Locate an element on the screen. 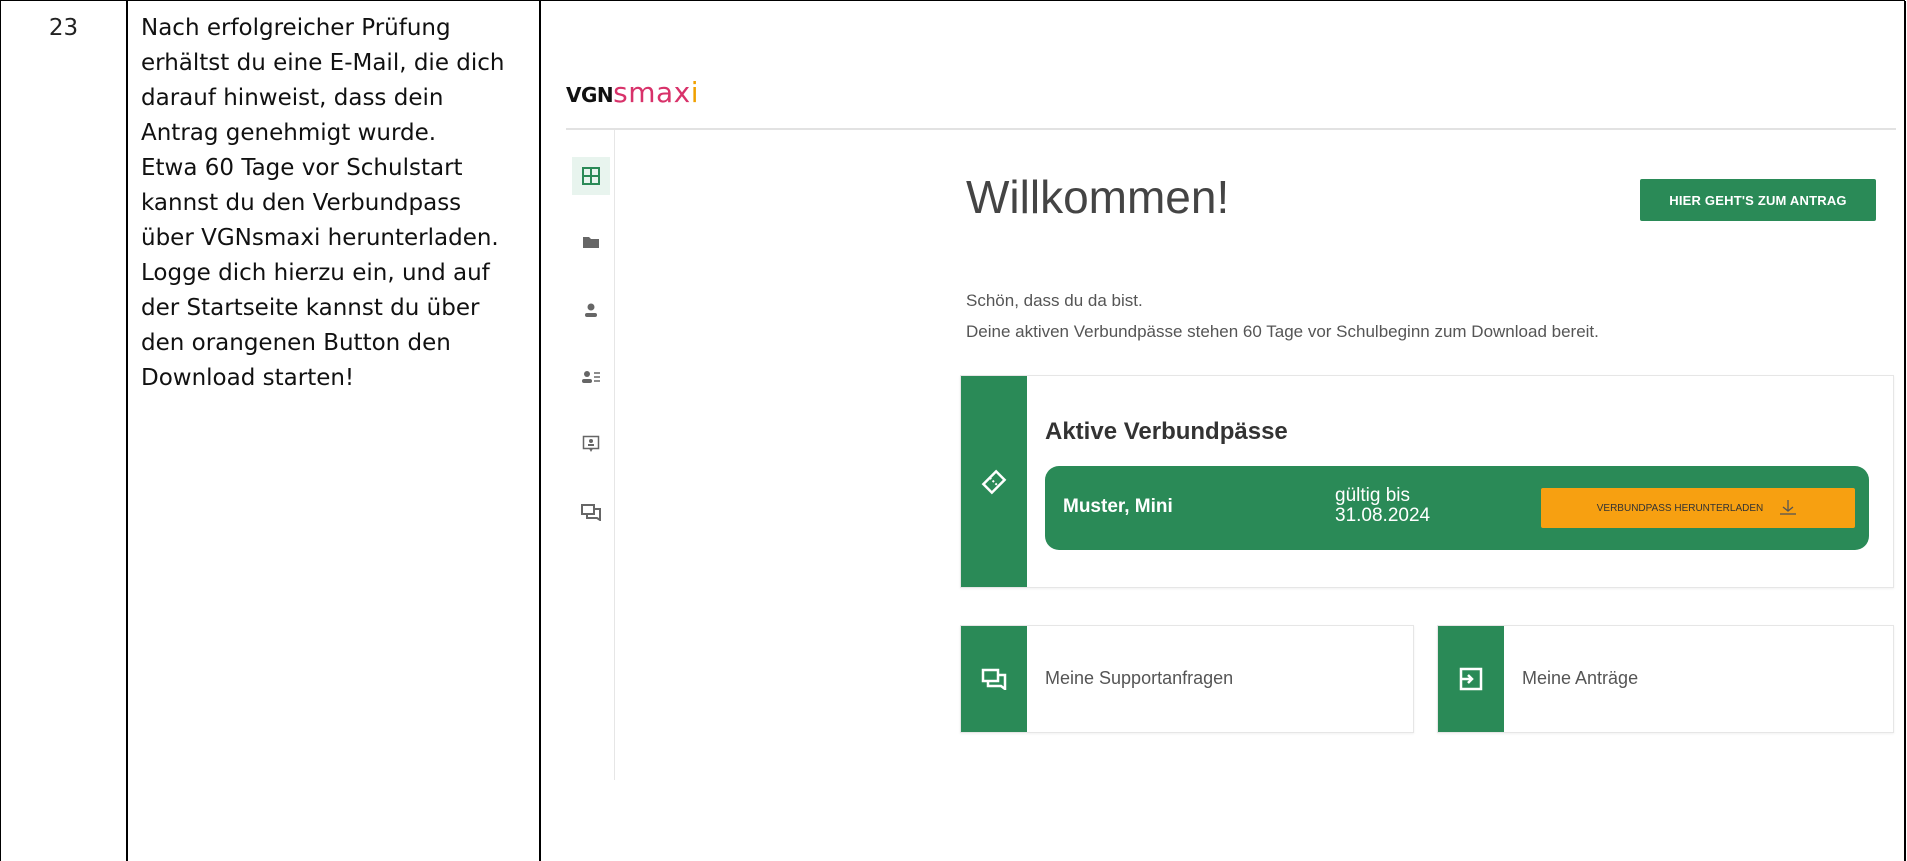 The height and width of the screenshot is (861, 1907). intro-line: Schön, dass du da bist. is located at coordinates (1054, 300).